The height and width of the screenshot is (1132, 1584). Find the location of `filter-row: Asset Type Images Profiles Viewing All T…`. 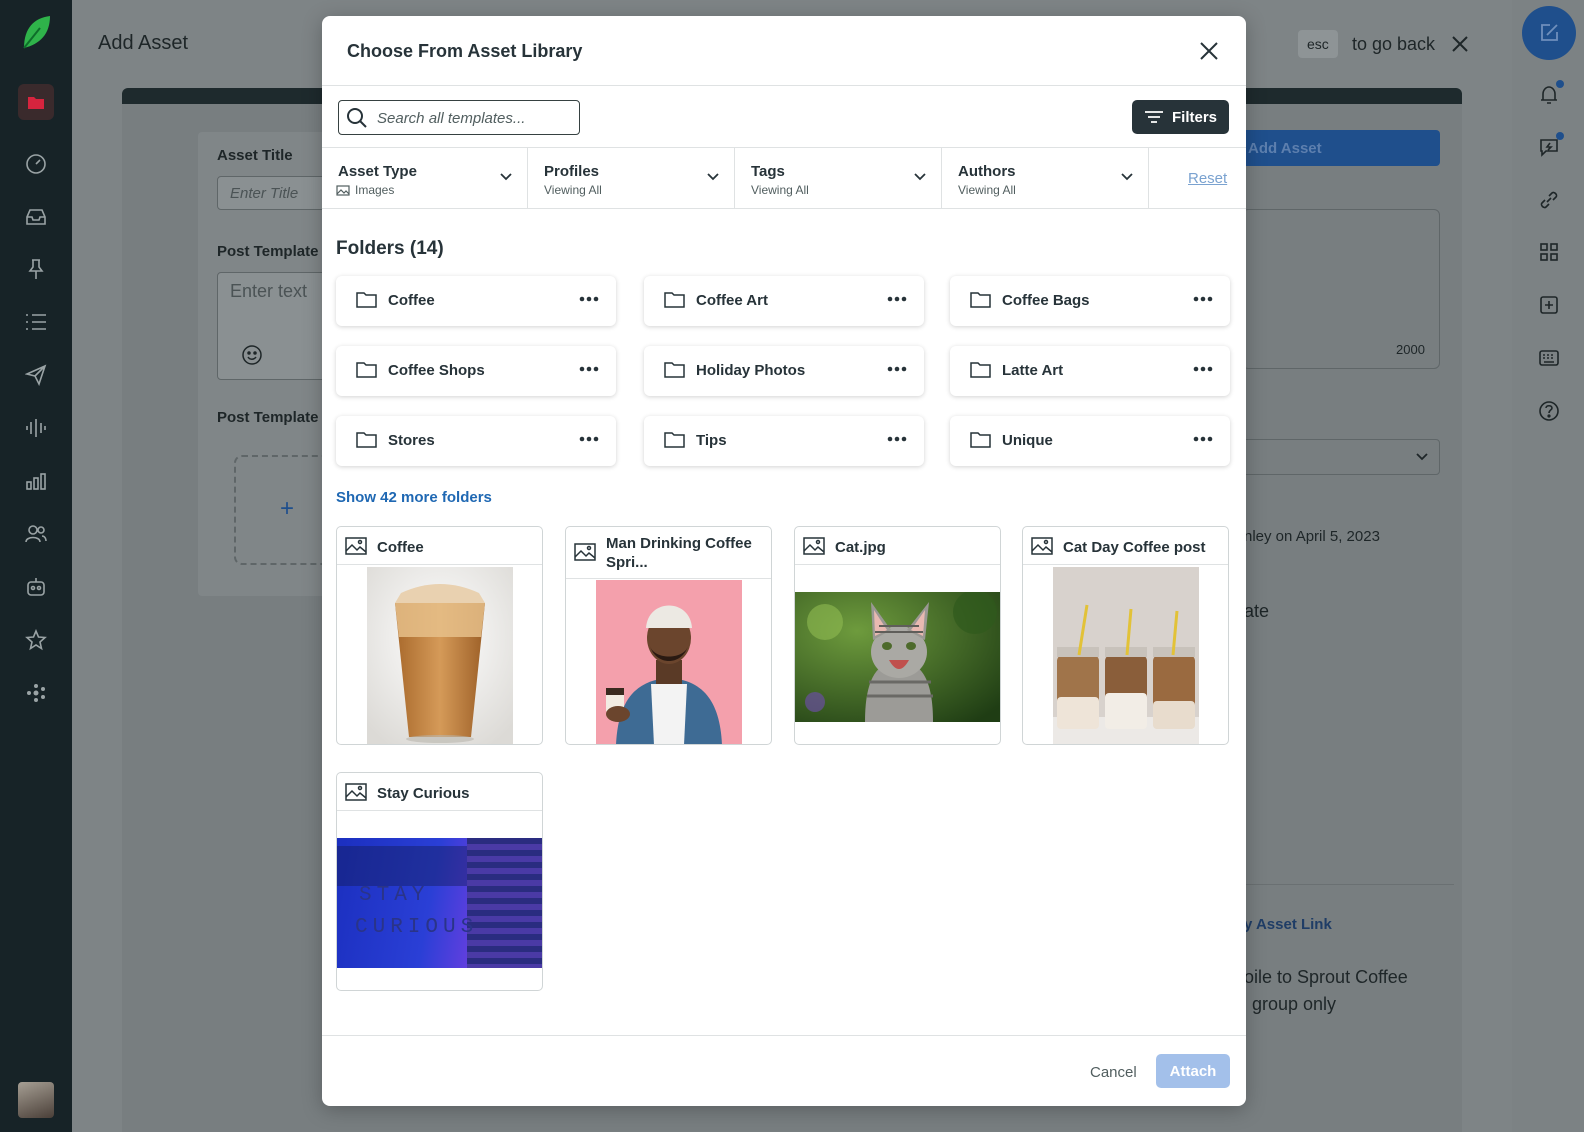

filter-row: Asset Type Images Profiles Viewing All T… is located at coordinates (784, 178).